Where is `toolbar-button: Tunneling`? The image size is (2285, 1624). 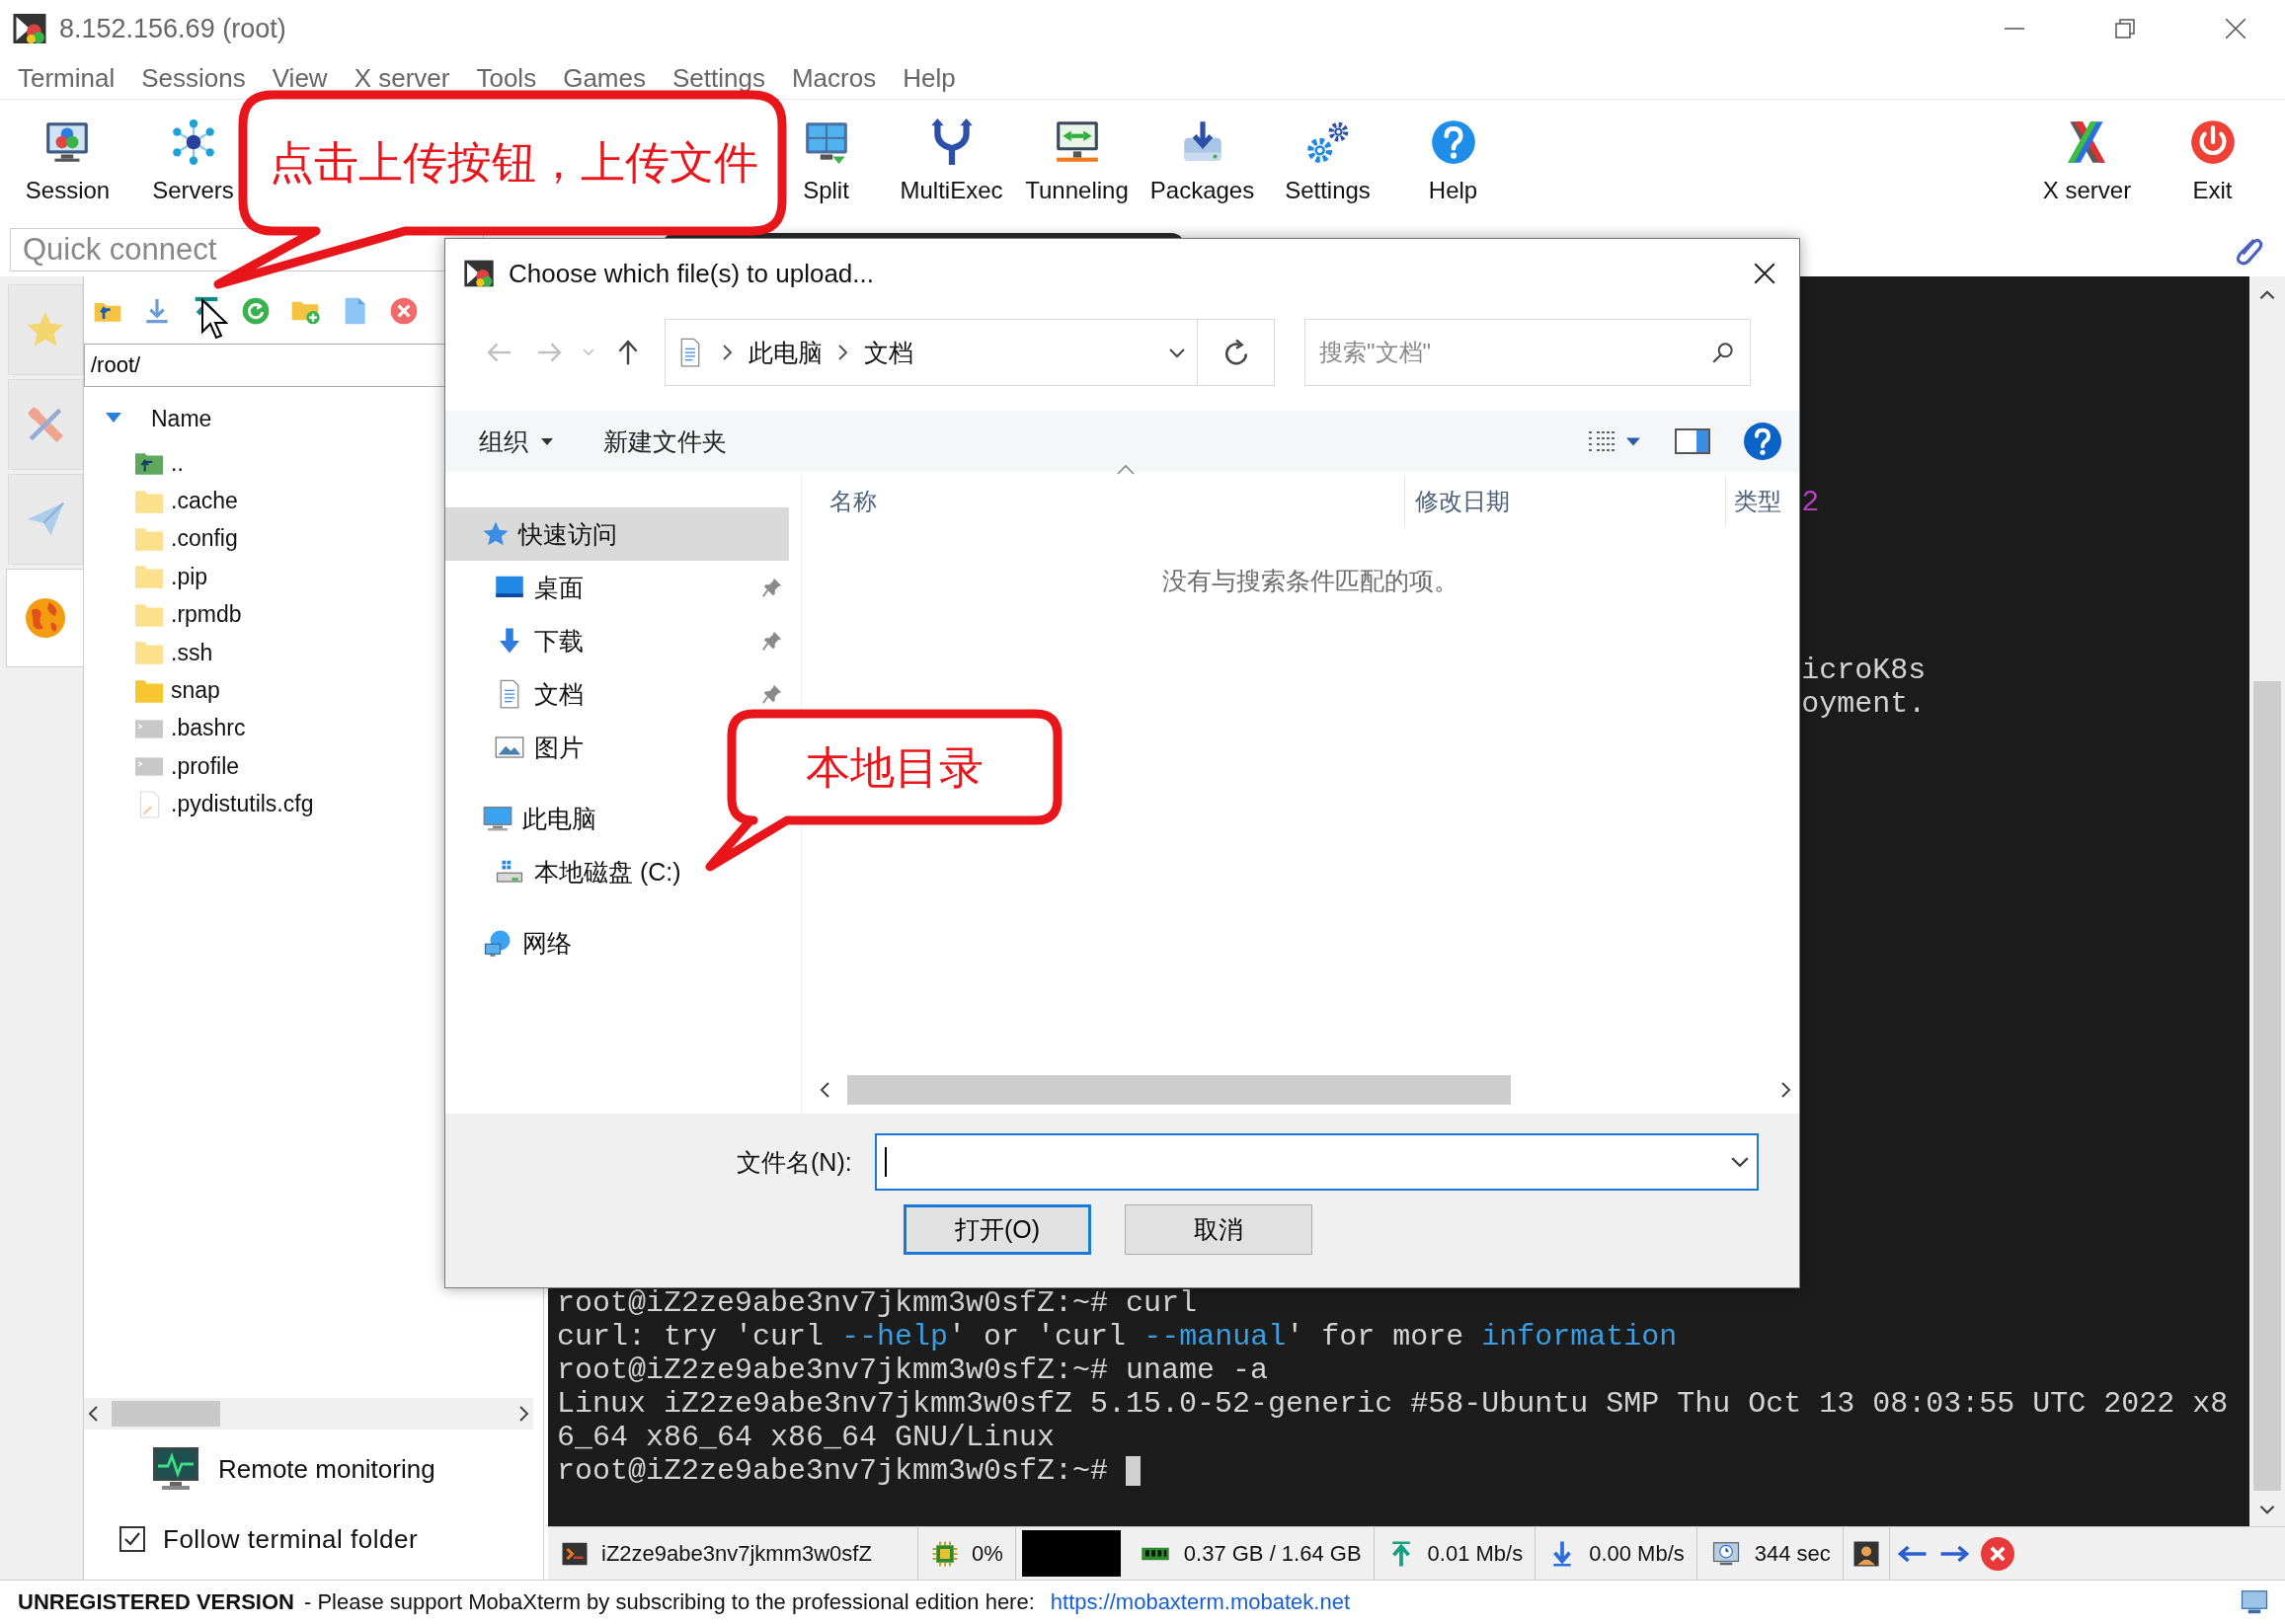 toolbar-button: Tunneling is located at coordinates (1077, 161).